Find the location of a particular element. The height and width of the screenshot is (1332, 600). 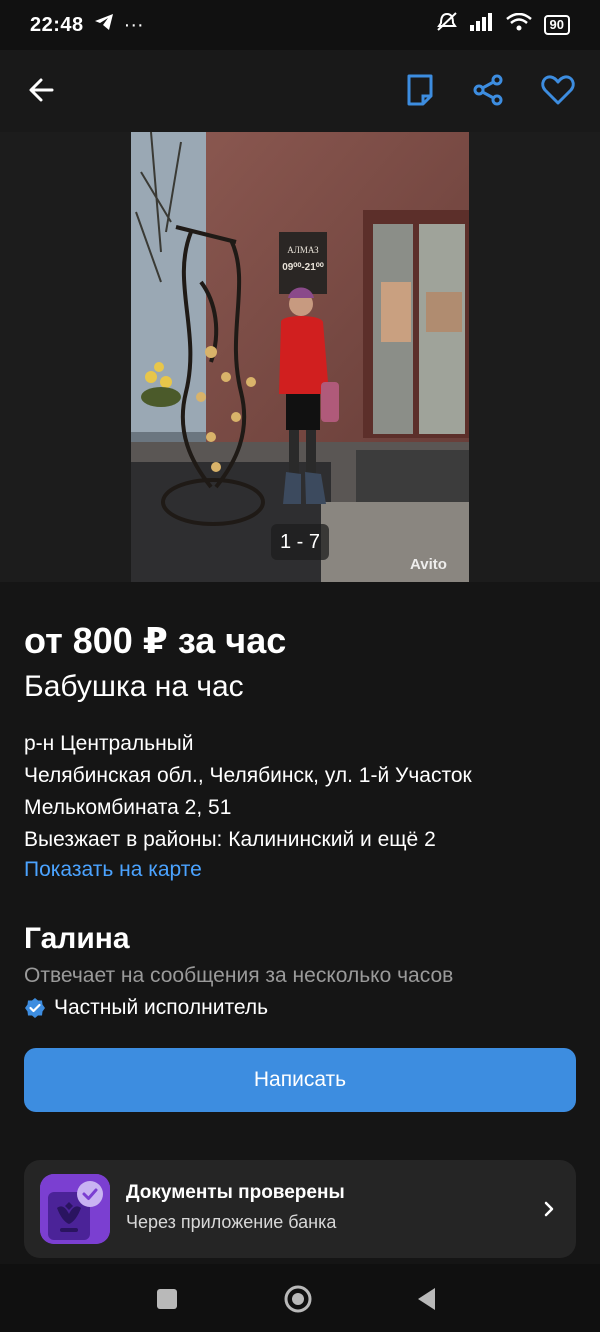

square-icon is located at coordinates (167, 1299).